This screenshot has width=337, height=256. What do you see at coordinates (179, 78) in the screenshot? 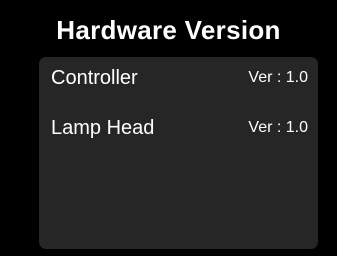
I see `version-row-controller: Controller Ver : 1.0` at bounding box center [179, 78].